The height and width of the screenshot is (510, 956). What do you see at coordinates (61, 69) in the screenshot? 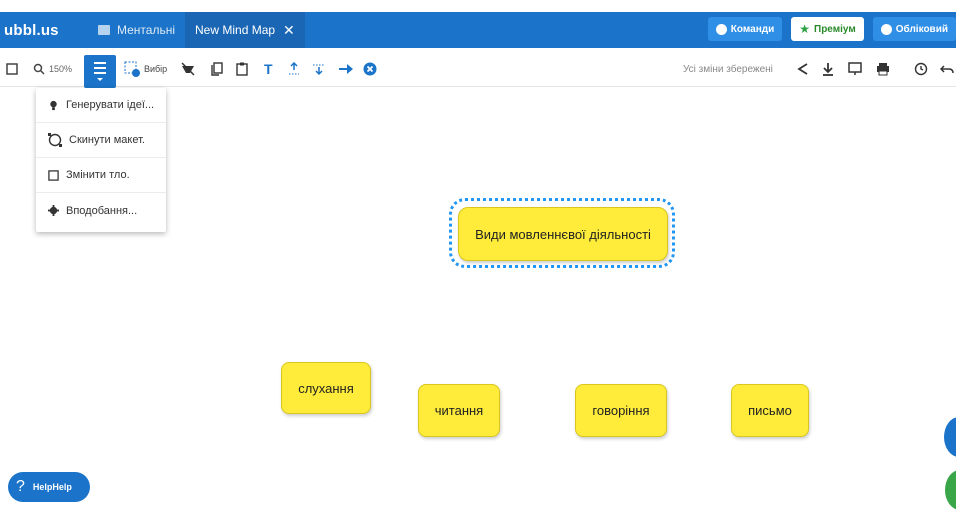
I see `zoom-level: 150%` at bounding box center [61, 69].